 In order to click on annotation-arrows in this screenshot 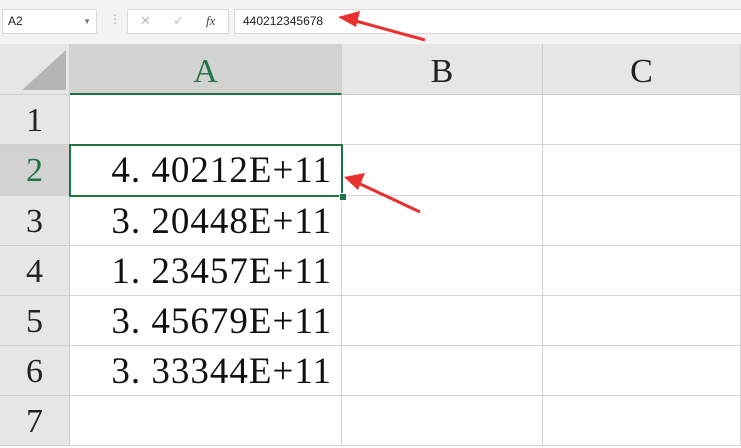, I will do `click(382, 112)`.